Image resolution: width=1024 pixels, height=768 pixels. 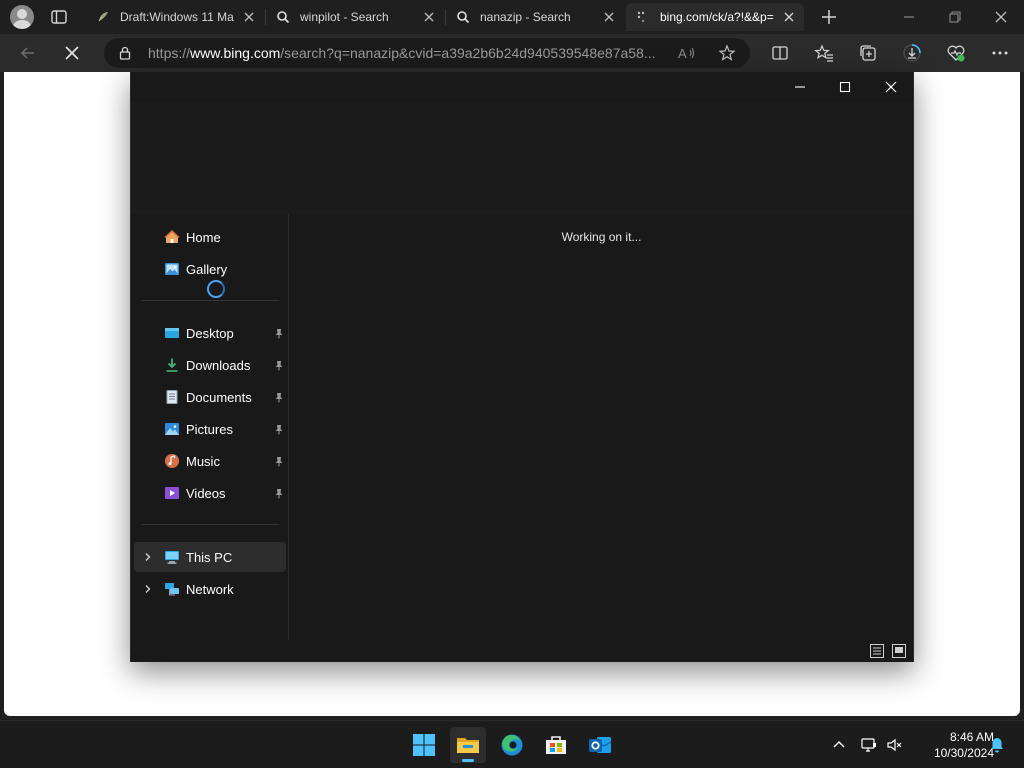 What do you see at coordinates (997, 745) in the screenshot?
I see `notification-bell-icon` at bounding box center [997, 745].